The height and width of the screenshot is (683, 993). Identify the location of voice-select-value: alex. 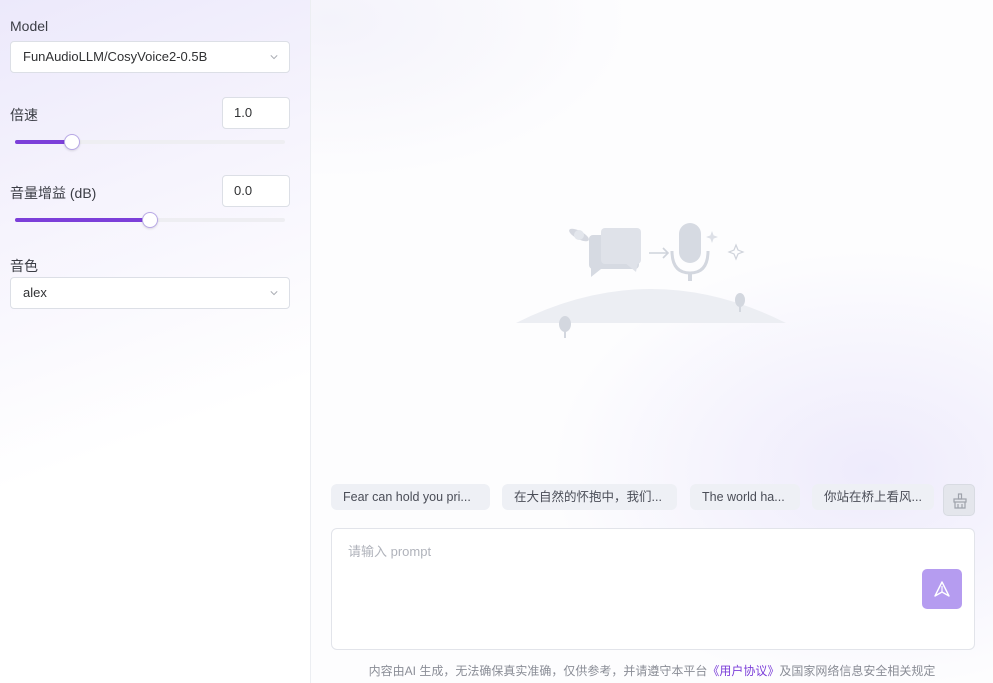
(35, 292).